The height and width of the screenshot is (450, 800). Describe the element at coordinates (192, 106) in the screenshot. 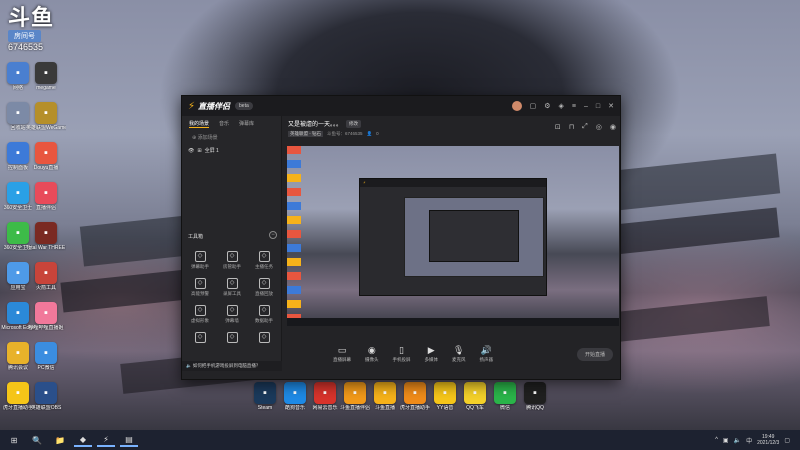

I see `bolt-icon: ⚡` at that location.